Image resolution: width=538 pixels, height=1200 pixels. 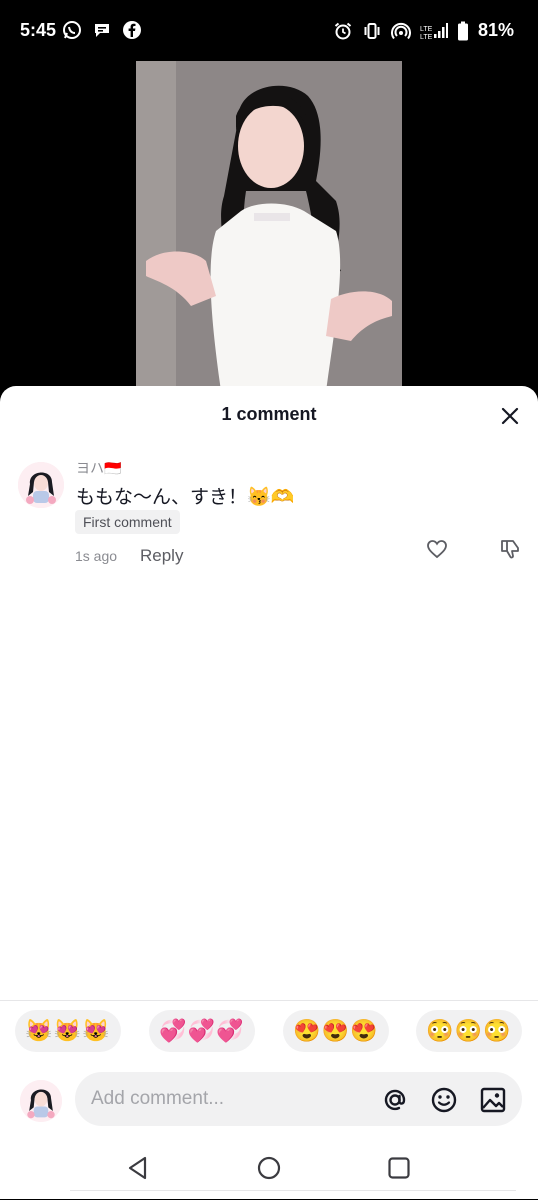 What do you see at coordinates (269, 1168) in the screenshot?
I see `home-icon` at bounding box center [269, 1168].